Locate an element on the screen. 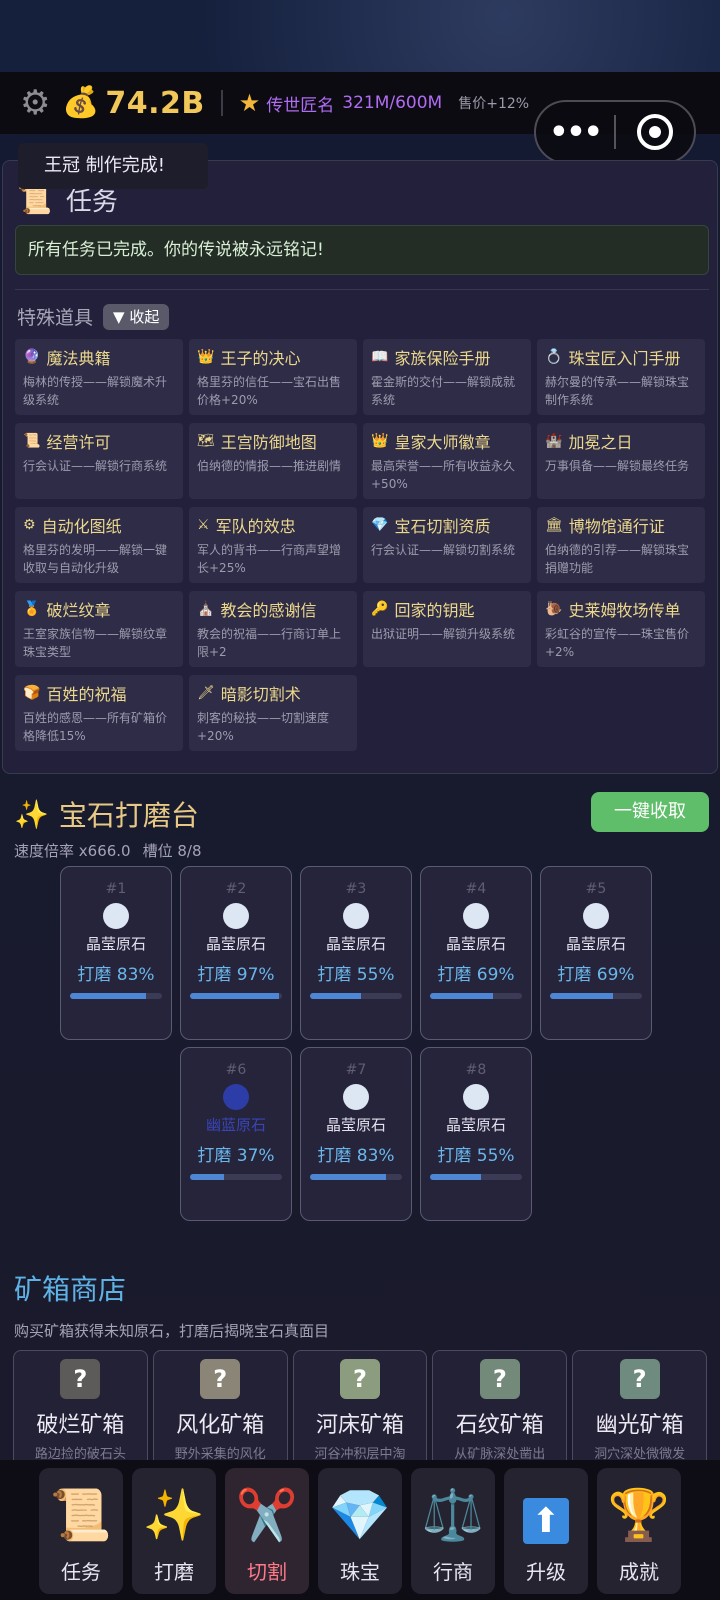 The height and width of the screenshot is (1600, 720). item-icon: 🏅 is located at coordinates (32, 609).